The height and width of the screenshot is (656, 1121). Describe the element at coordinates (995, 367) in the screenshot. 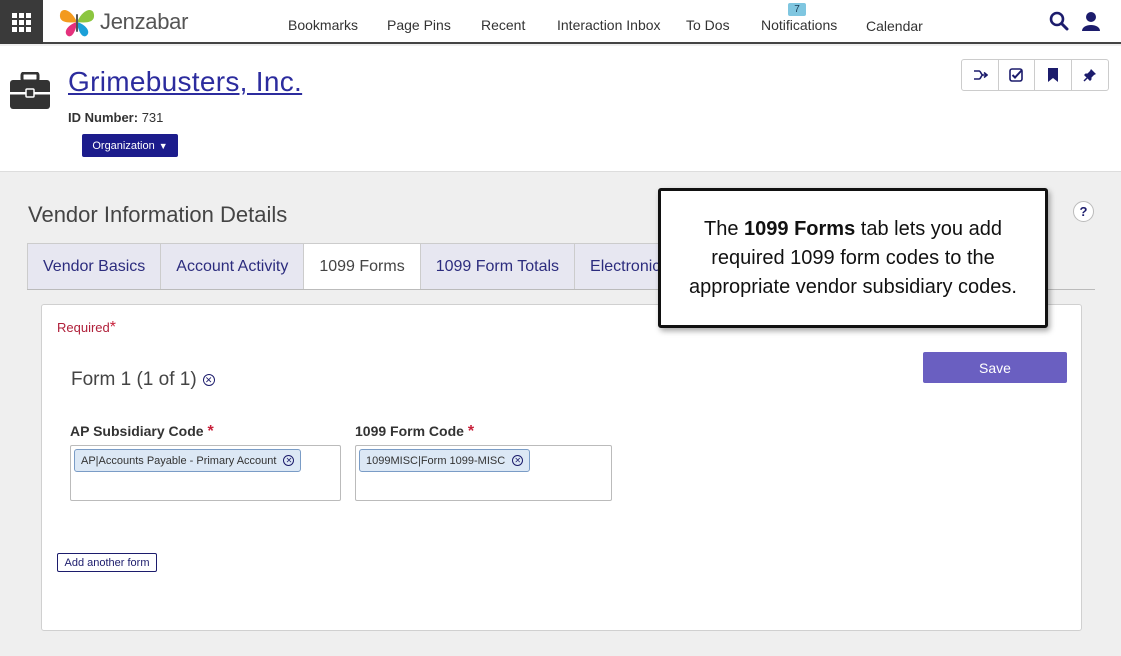

I see `save-button: Save` at that location.